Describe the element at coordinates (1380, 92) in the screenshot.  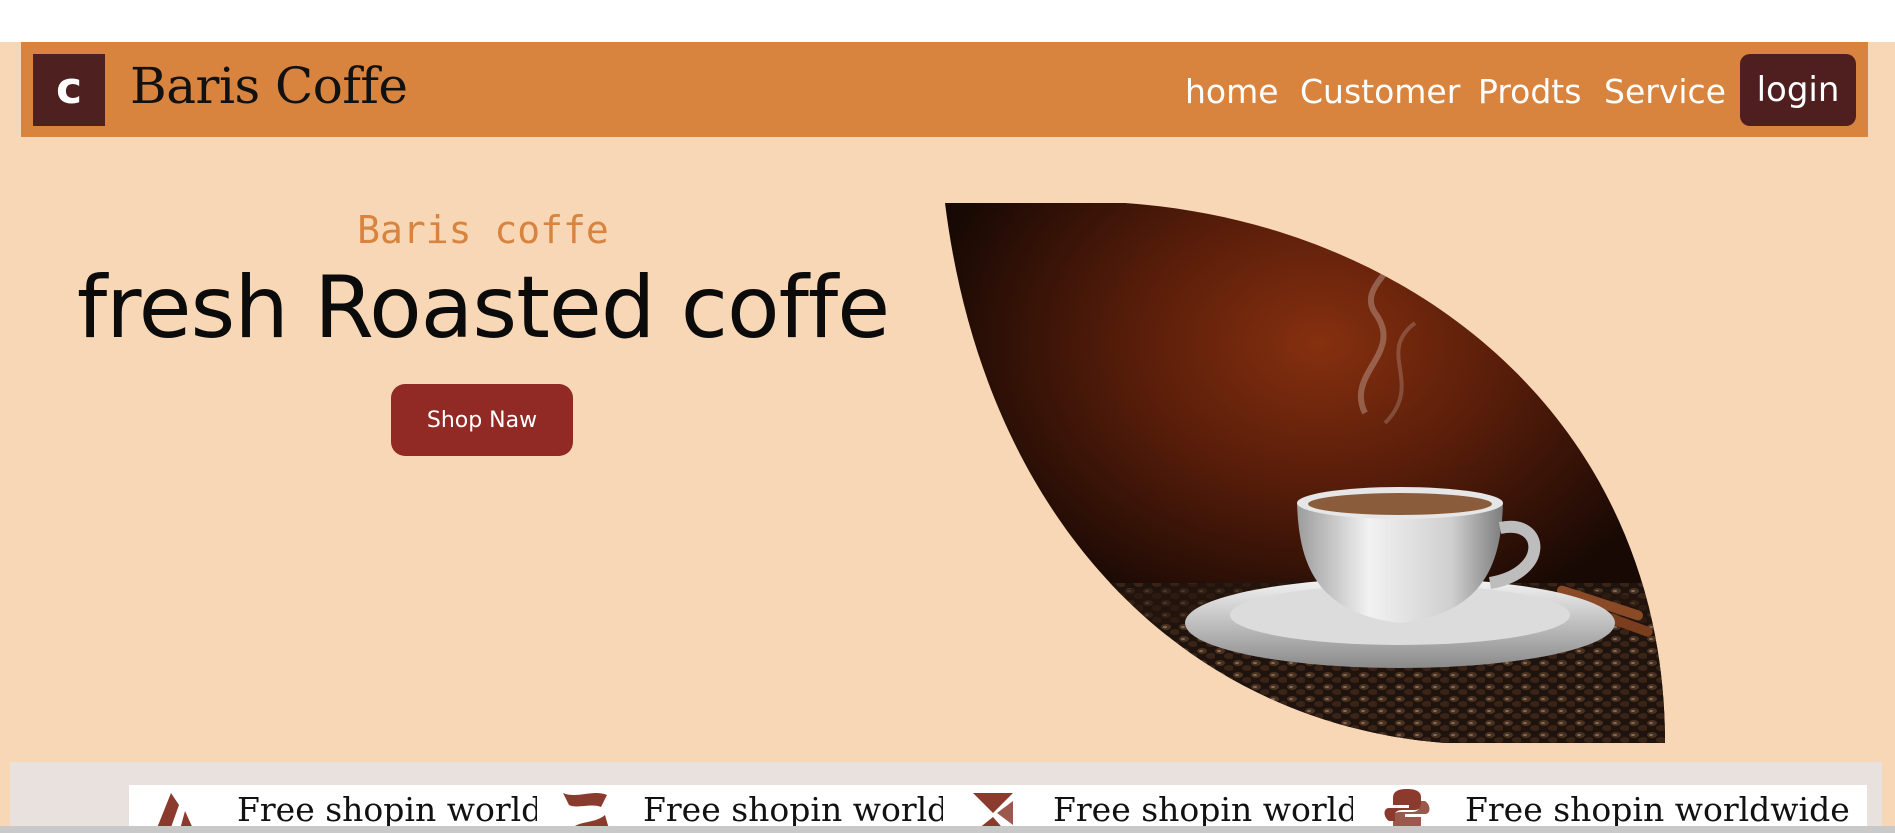
I see `nav-customer: Customer` at that location.